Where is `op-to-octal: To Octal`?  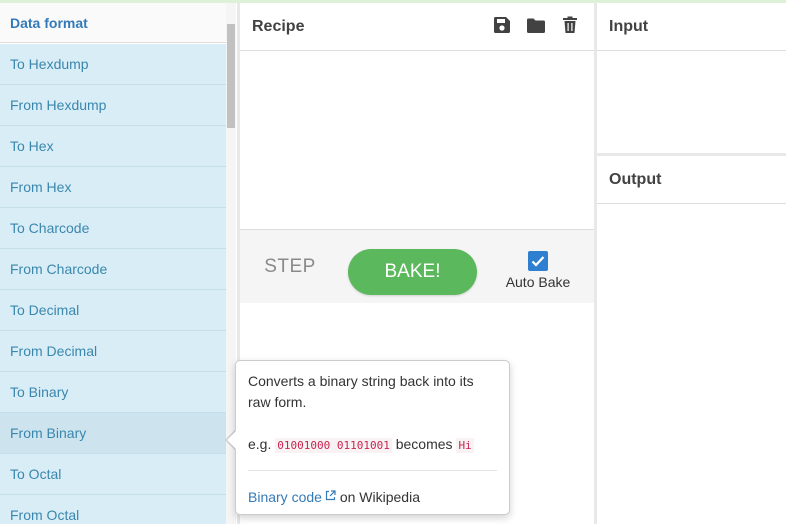
op-to-octal: To Octal is located at coordinates (113, 474).